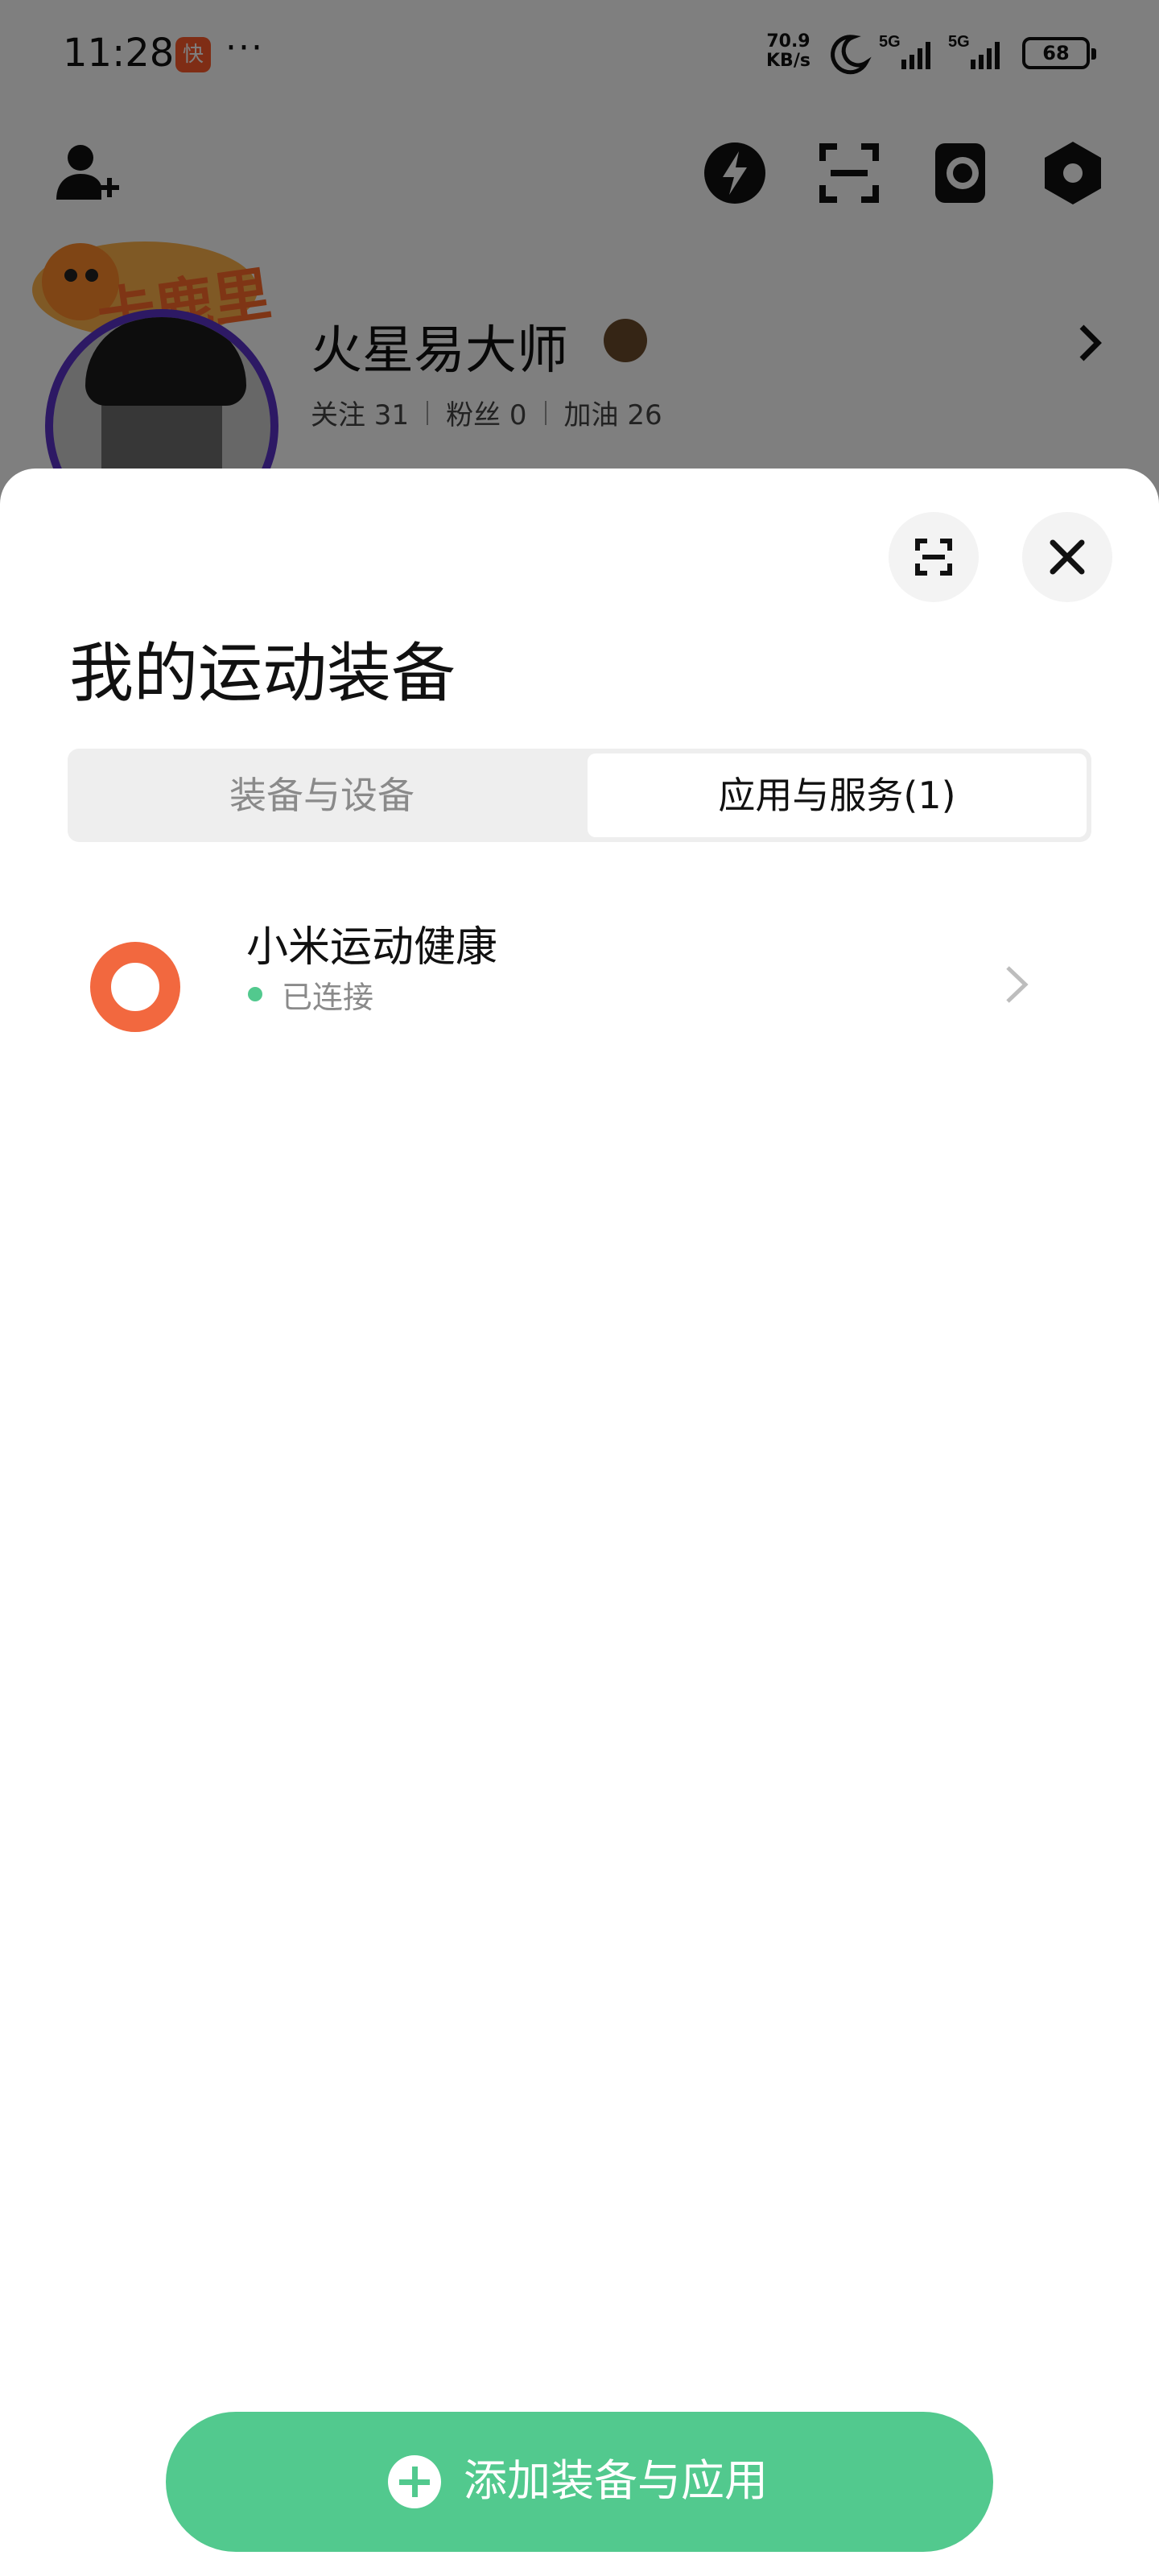 This screenshot has width=1159, height=2576. I want to click on chevron-right-icon, so click(1017, 984).